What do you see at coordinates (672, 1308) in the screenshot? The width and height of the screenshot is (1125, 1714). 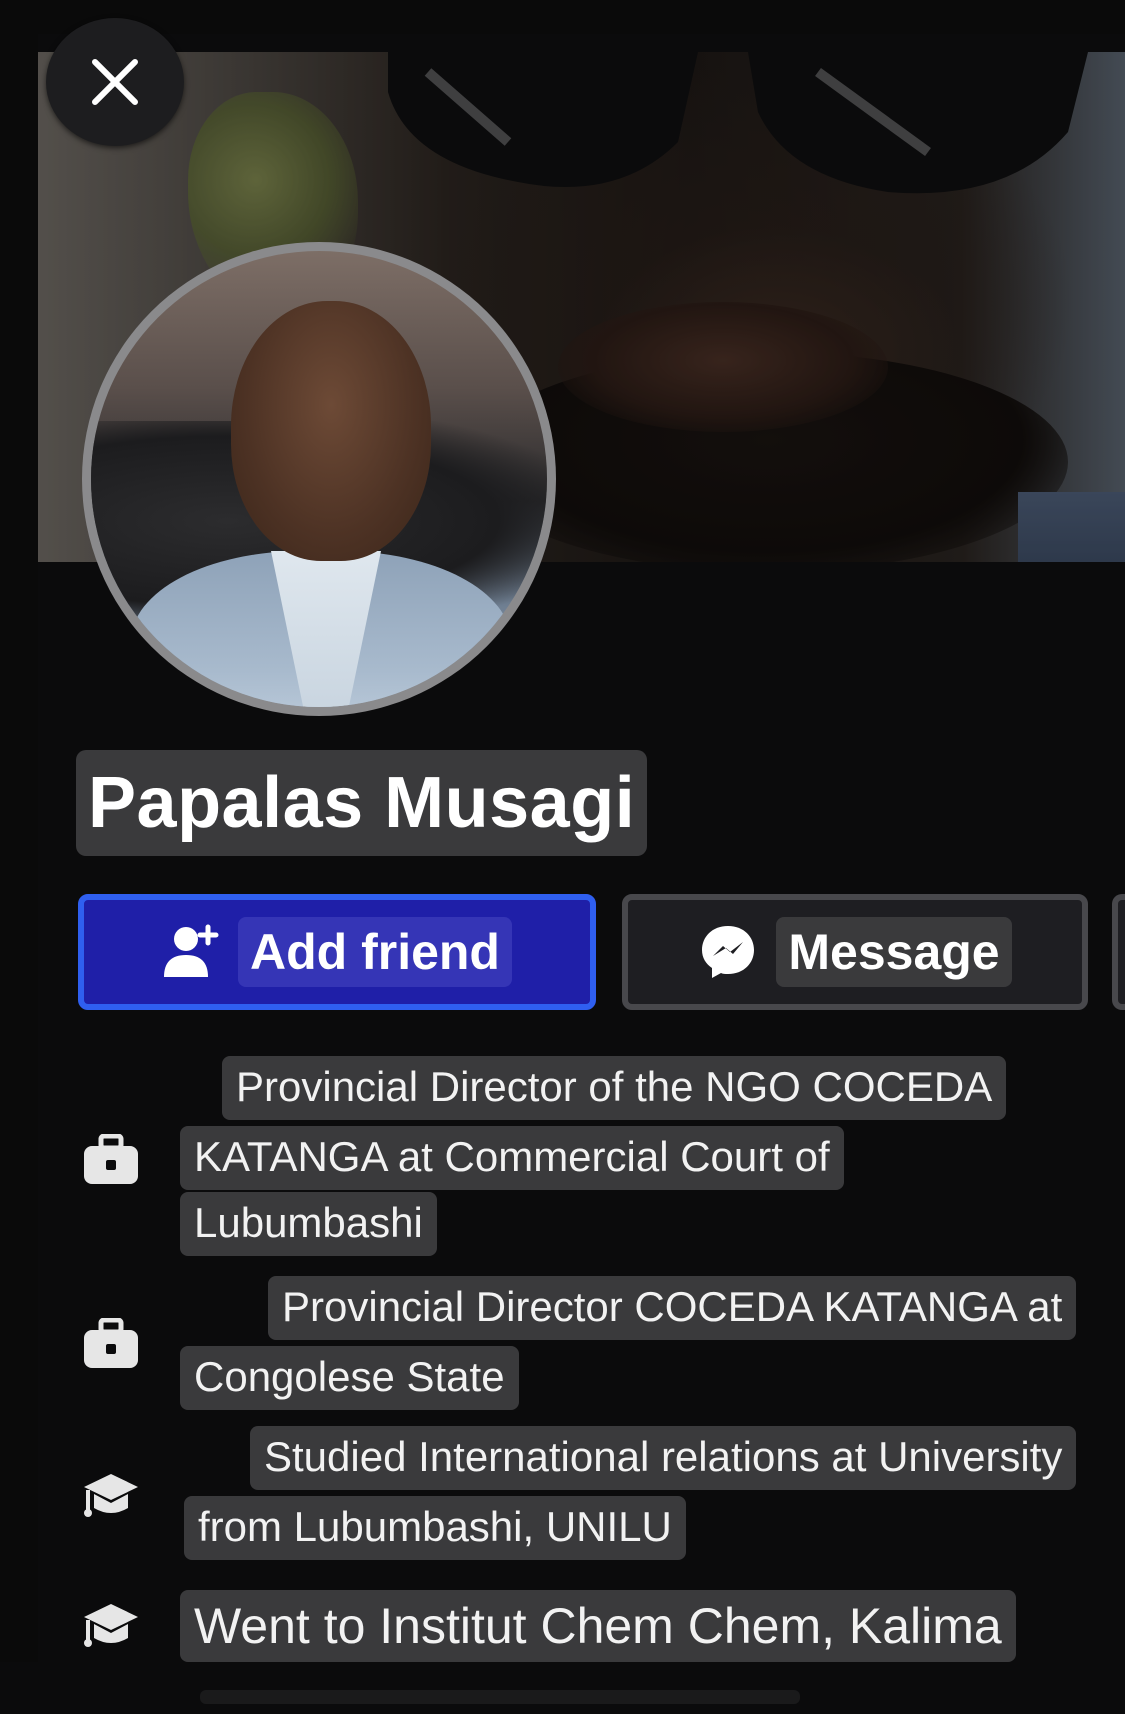 I see `work2-line1: Provincial Director COCEDA KATANGA at` at bounding box center [672, 1308].